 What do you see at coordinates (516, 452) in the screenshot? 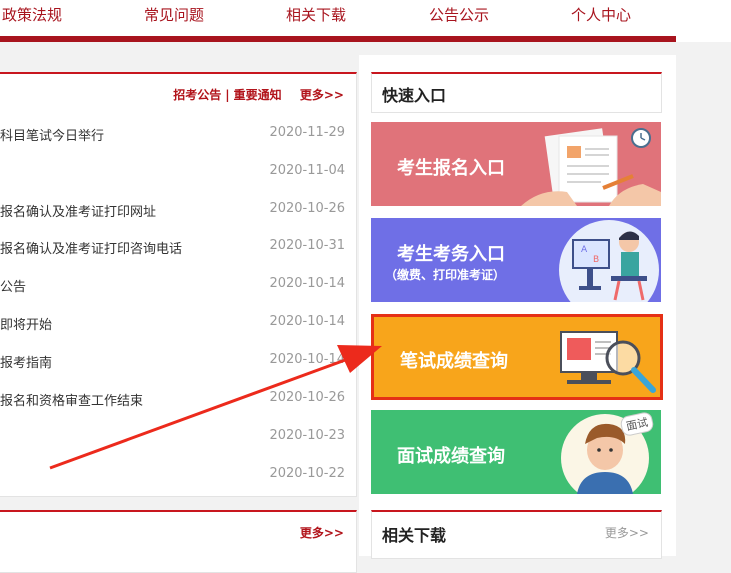
I see `interview-score-query-button: 面试成绩查询 面试` at bounding box center [516, 452].